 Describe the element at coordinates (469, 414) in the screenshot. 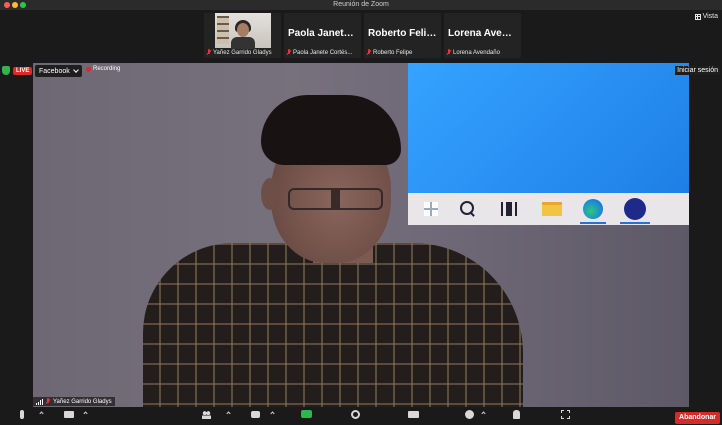

I see `reactions-icon` at that location.